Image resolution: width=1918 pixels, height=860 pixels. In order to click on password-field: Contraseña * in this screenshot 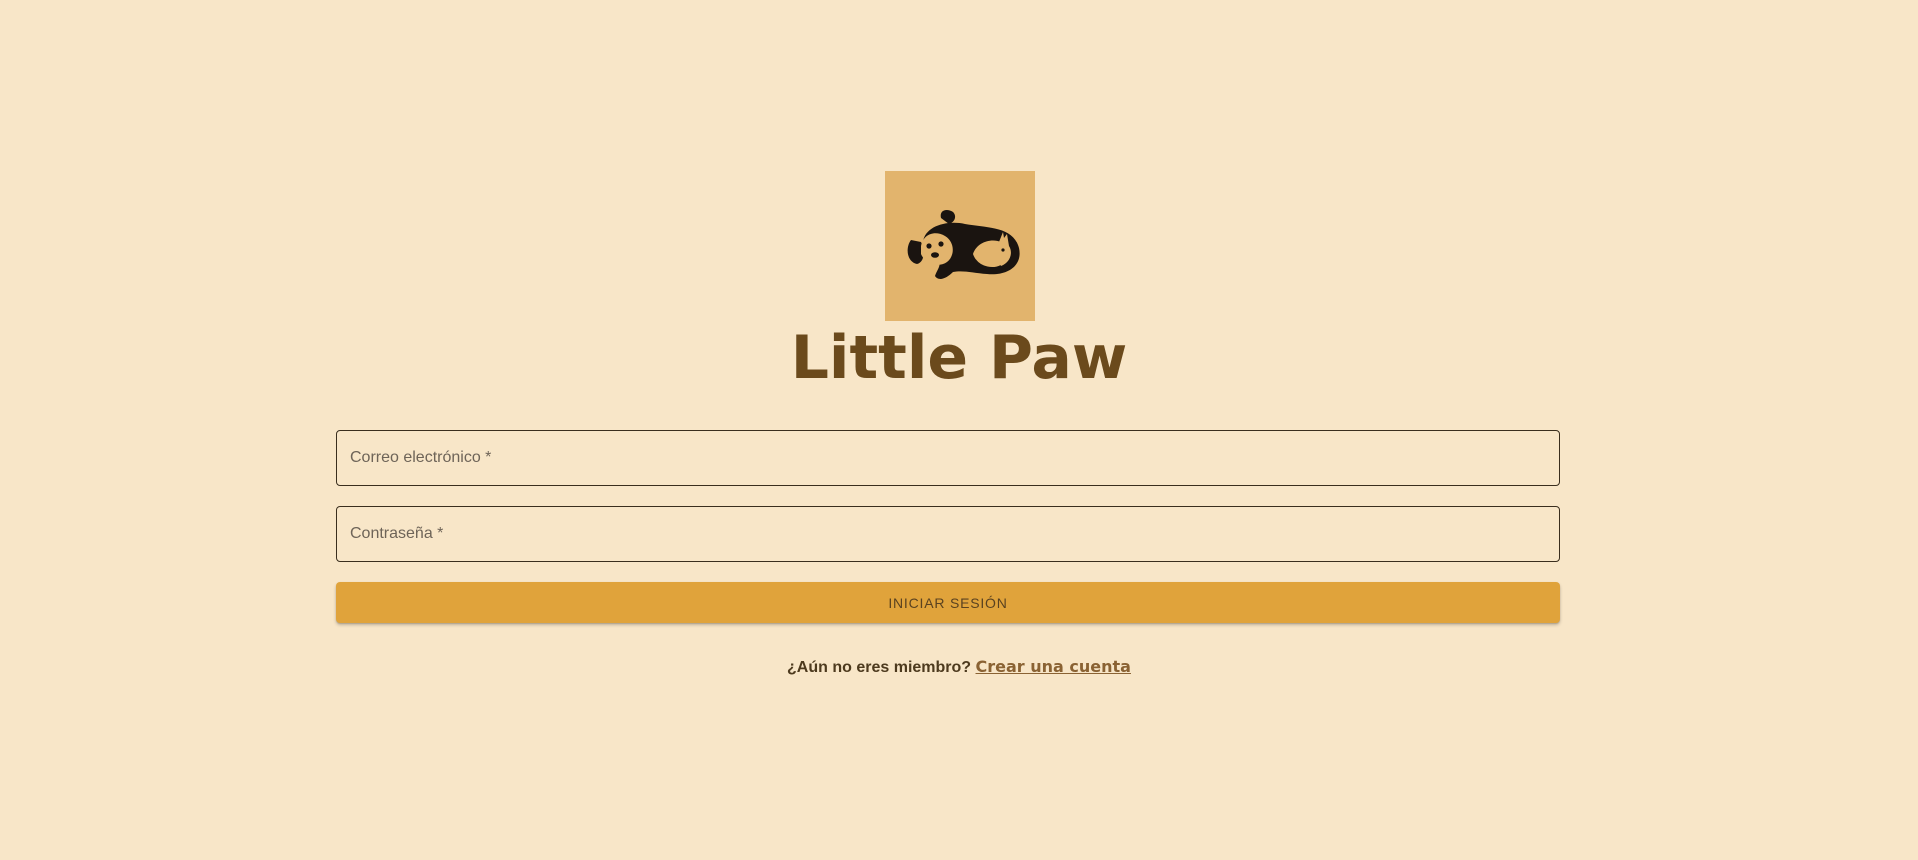, I will do `click(948, 534)`.